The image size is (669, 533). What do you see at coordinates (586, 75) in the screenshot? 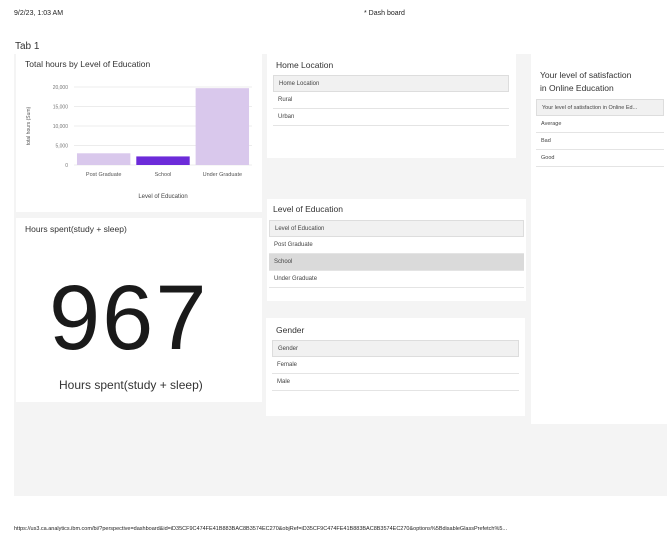
I see `satisfaction-title-line1: Your level of satisfaction` at bounding box center [586, 75].